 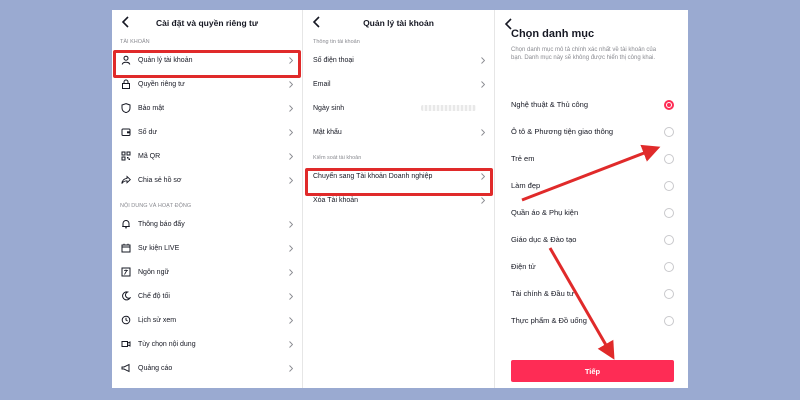 I want to click on share-icon, so click(x=126, y=180).